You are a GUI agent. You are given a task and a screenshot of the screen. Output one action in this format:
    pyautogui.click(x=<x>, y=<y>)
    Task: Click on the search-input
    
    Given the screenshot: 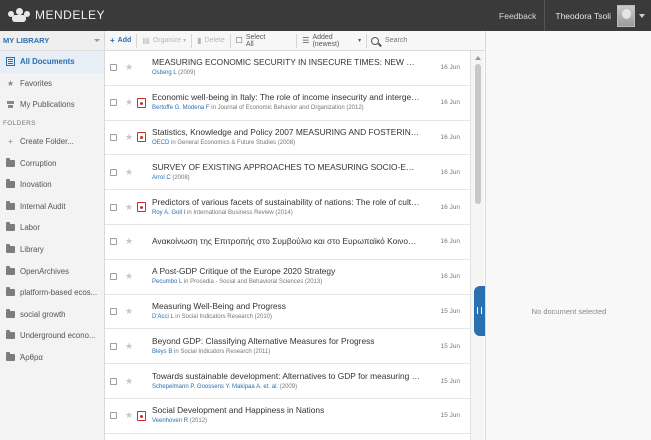 What is the action you would take?
    pyautogui.click(x=435, y=40)
    